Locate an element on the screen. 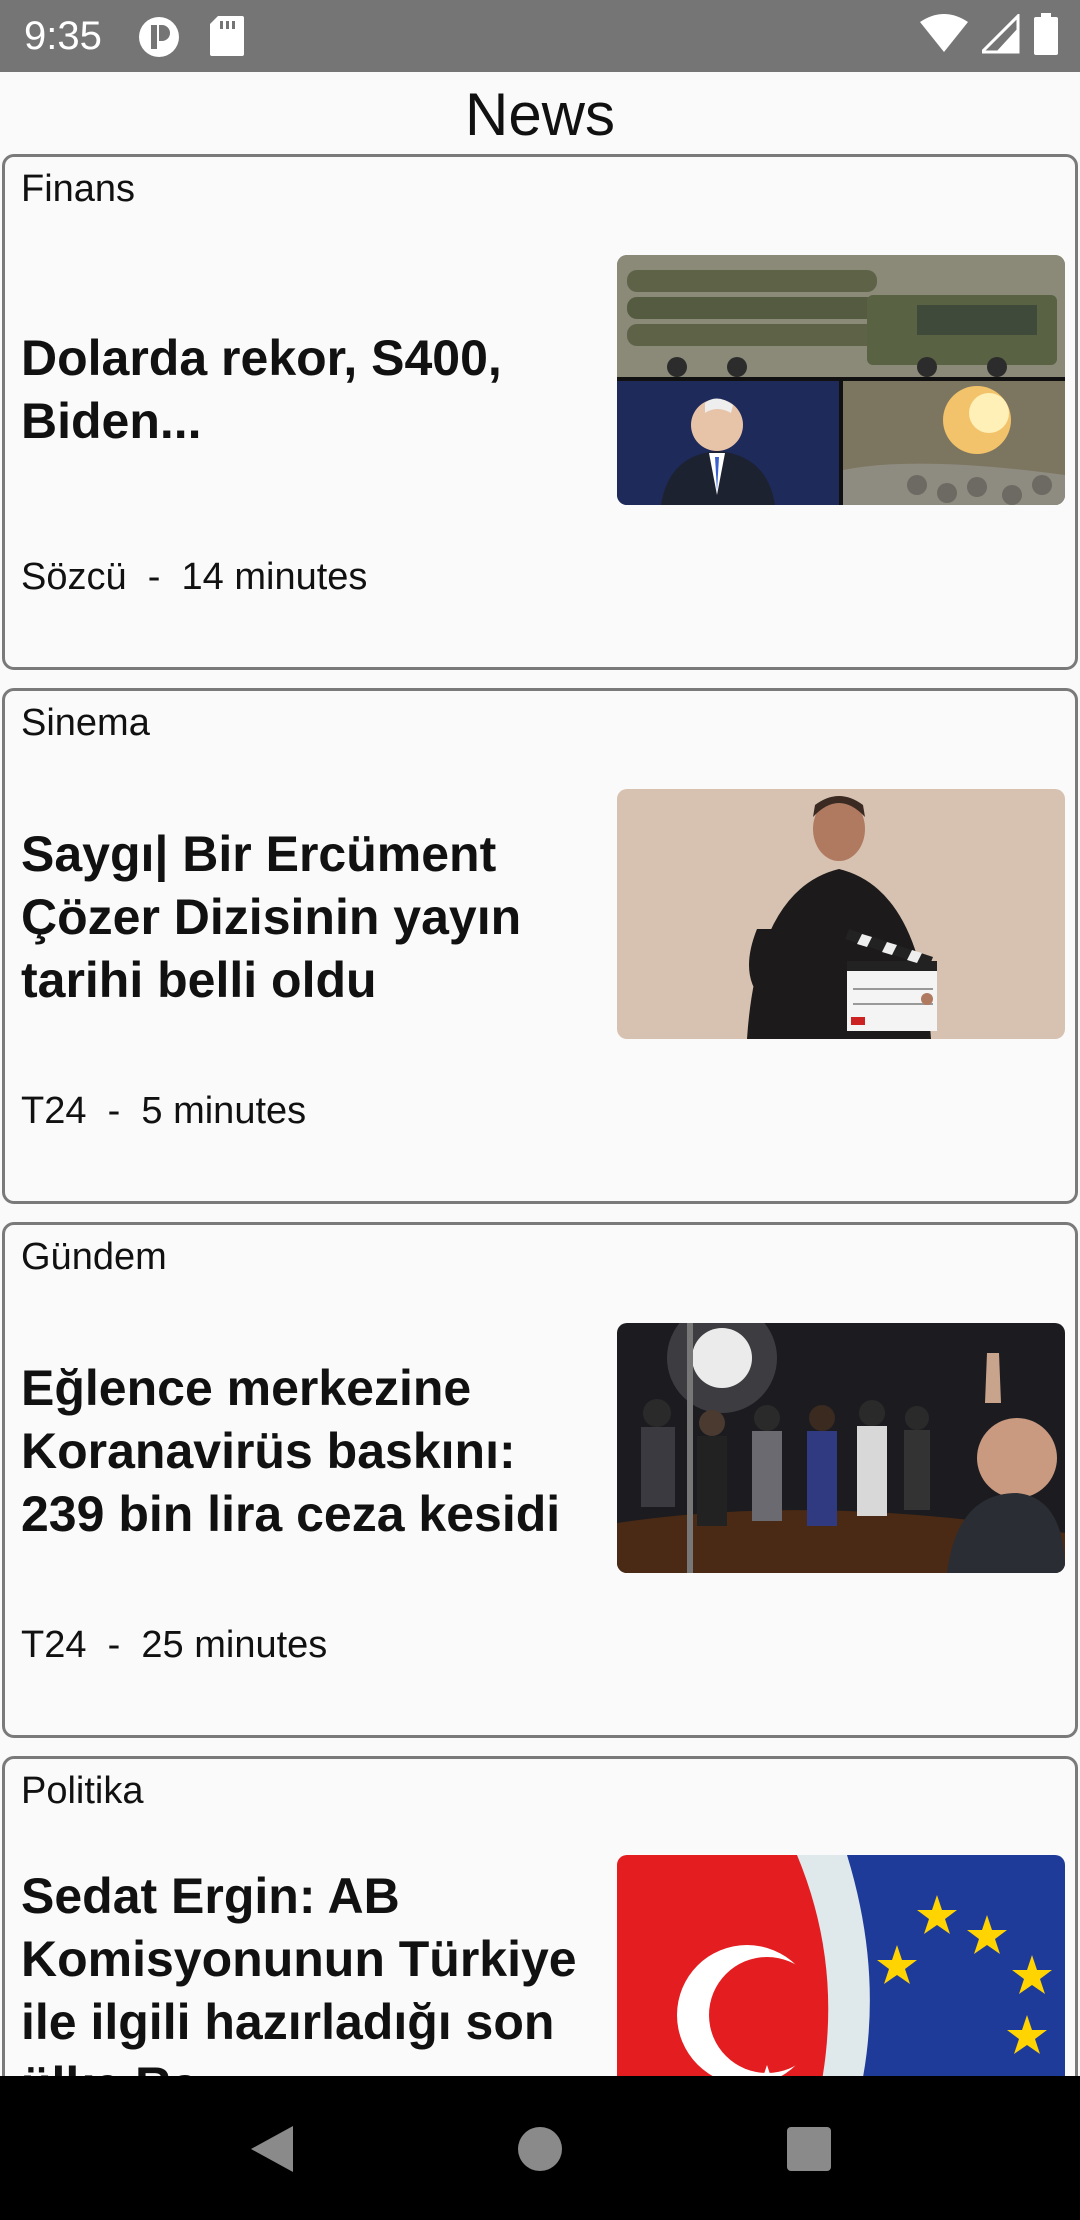 This screenshot has height=2220, width=1080. card-category: Sinema is located at coordinates (85, 723).